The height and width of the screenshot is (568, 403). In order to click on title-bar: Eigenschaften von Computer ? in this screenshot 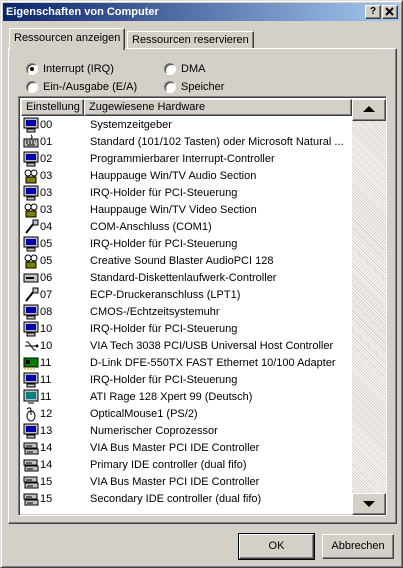, I will do `click(201, 12)`.